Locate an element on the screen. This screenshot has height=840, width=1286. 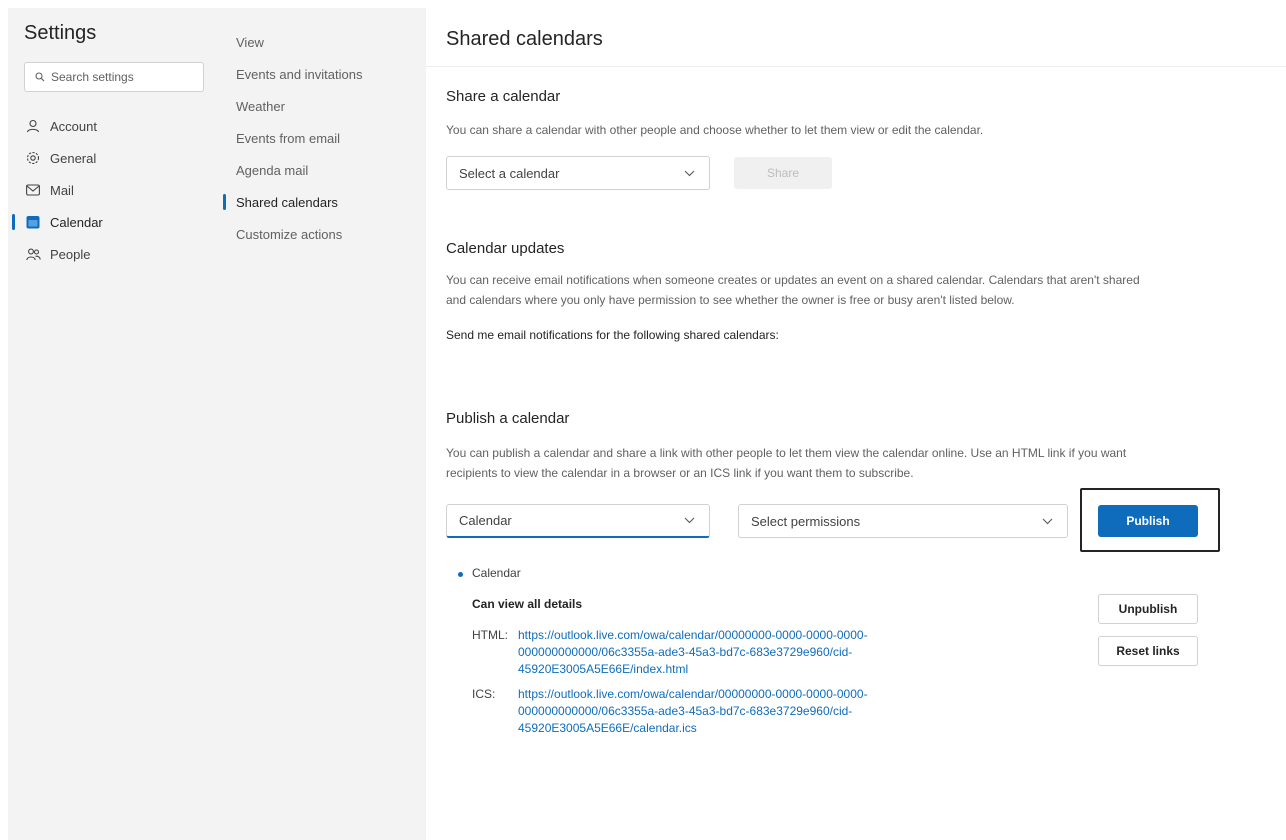
subnav-item-view: View is located at coordinates (322, 42).